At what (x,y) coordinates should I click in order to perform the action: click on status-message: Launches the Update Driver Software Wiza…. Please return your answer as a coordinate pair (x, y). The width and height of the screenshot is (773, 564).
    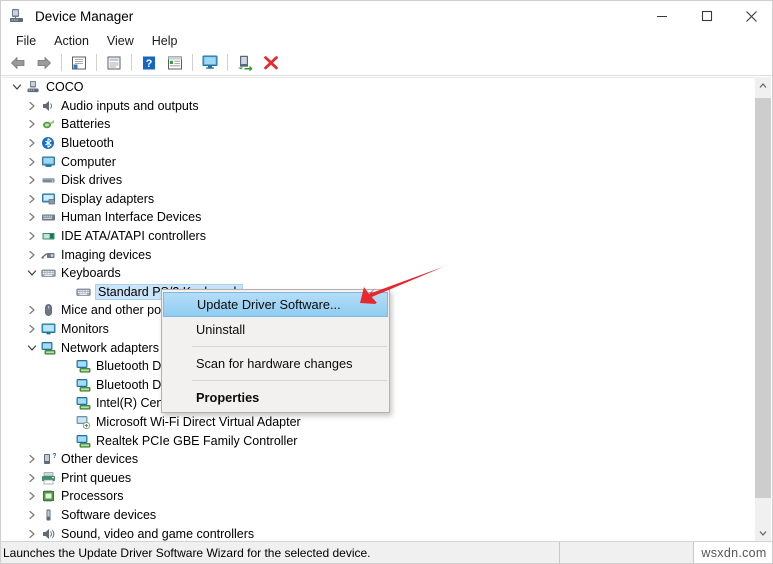
    Looking at the image, I should click on (187, 552).